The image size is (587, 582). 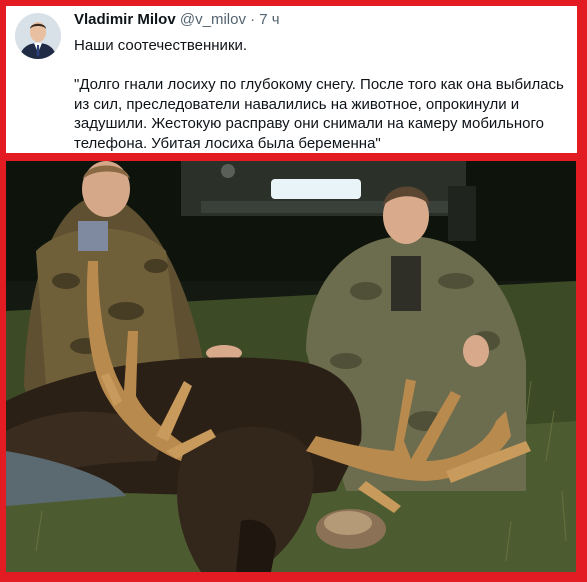 What do you see at coordinates (125, 19) in the screenshot?
I see `author-name: Vladimir Milov` at bounding box center [125, 19].